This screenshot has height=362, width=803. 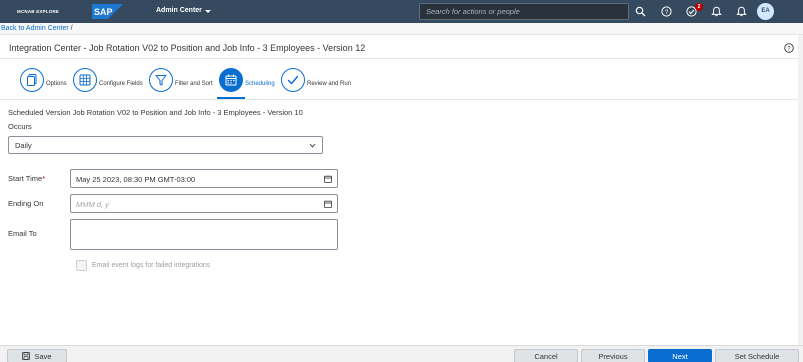 What do you see at coordinates (85, 80) in the screenshot?
I see `grid-icon` at bounding box center [85, 80].